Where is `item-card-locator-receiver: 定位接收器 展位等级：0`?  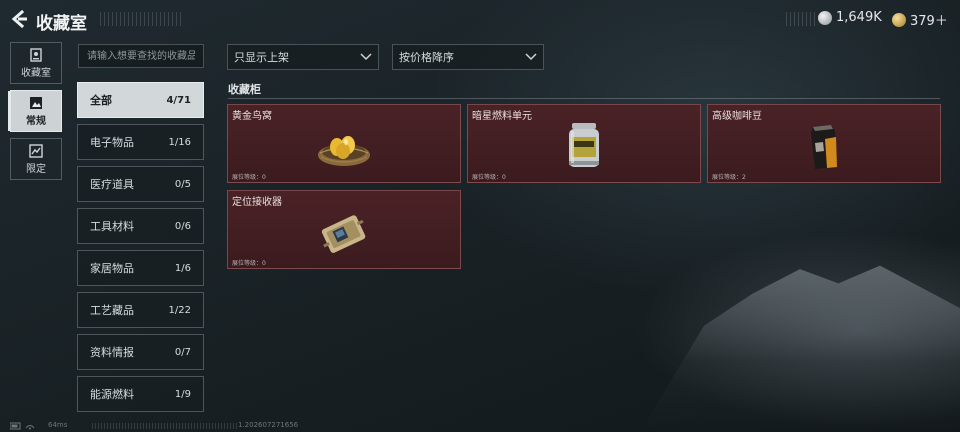
item-card-locator-receiver: 定位接收器 展位等级：0 is located at coordinates (344, 229).